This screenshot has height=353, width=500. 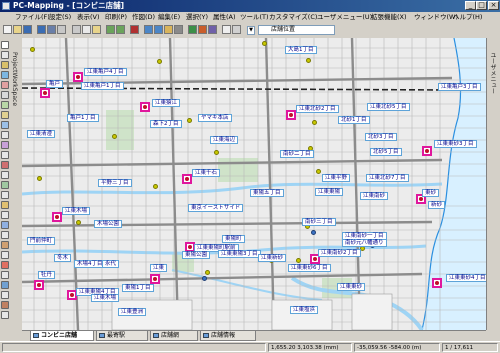 I want to click on map-label: 南砂元八幡通り, so click(x=364, y=243).